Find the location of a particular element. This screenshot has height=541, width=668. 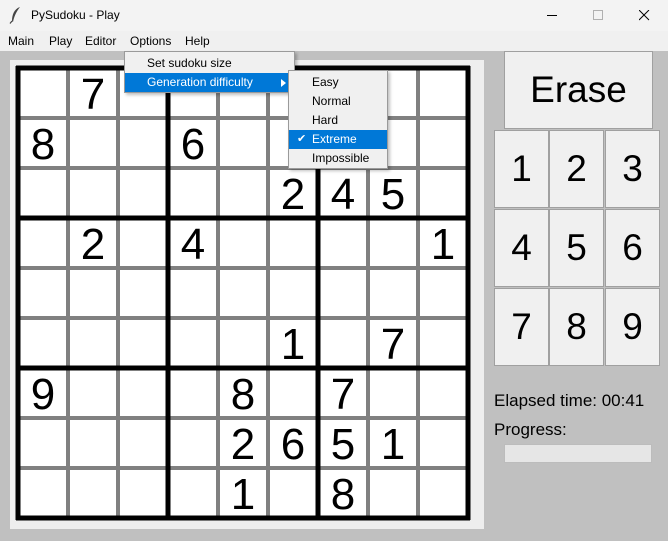

number-button-6: 6 is located at coordinates (632, 248).